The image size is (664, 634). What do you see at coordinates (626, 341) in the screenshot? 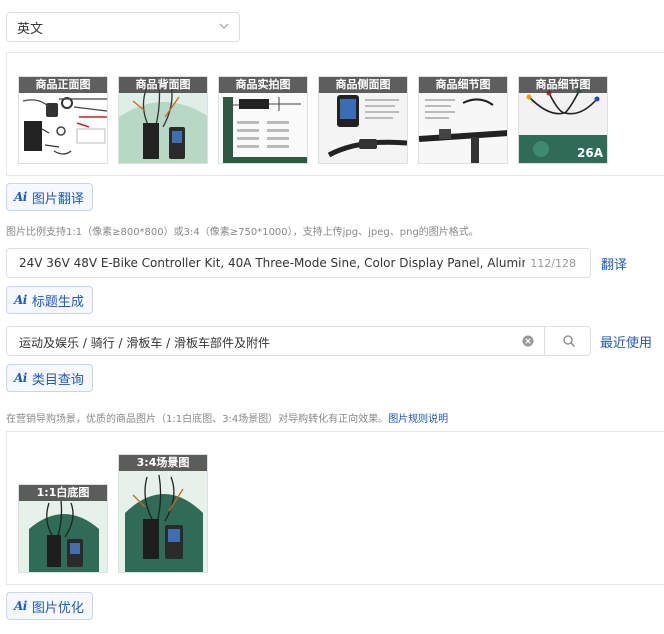
I see `recent-used-link: 最近使用` at bounding box center [626, 341].